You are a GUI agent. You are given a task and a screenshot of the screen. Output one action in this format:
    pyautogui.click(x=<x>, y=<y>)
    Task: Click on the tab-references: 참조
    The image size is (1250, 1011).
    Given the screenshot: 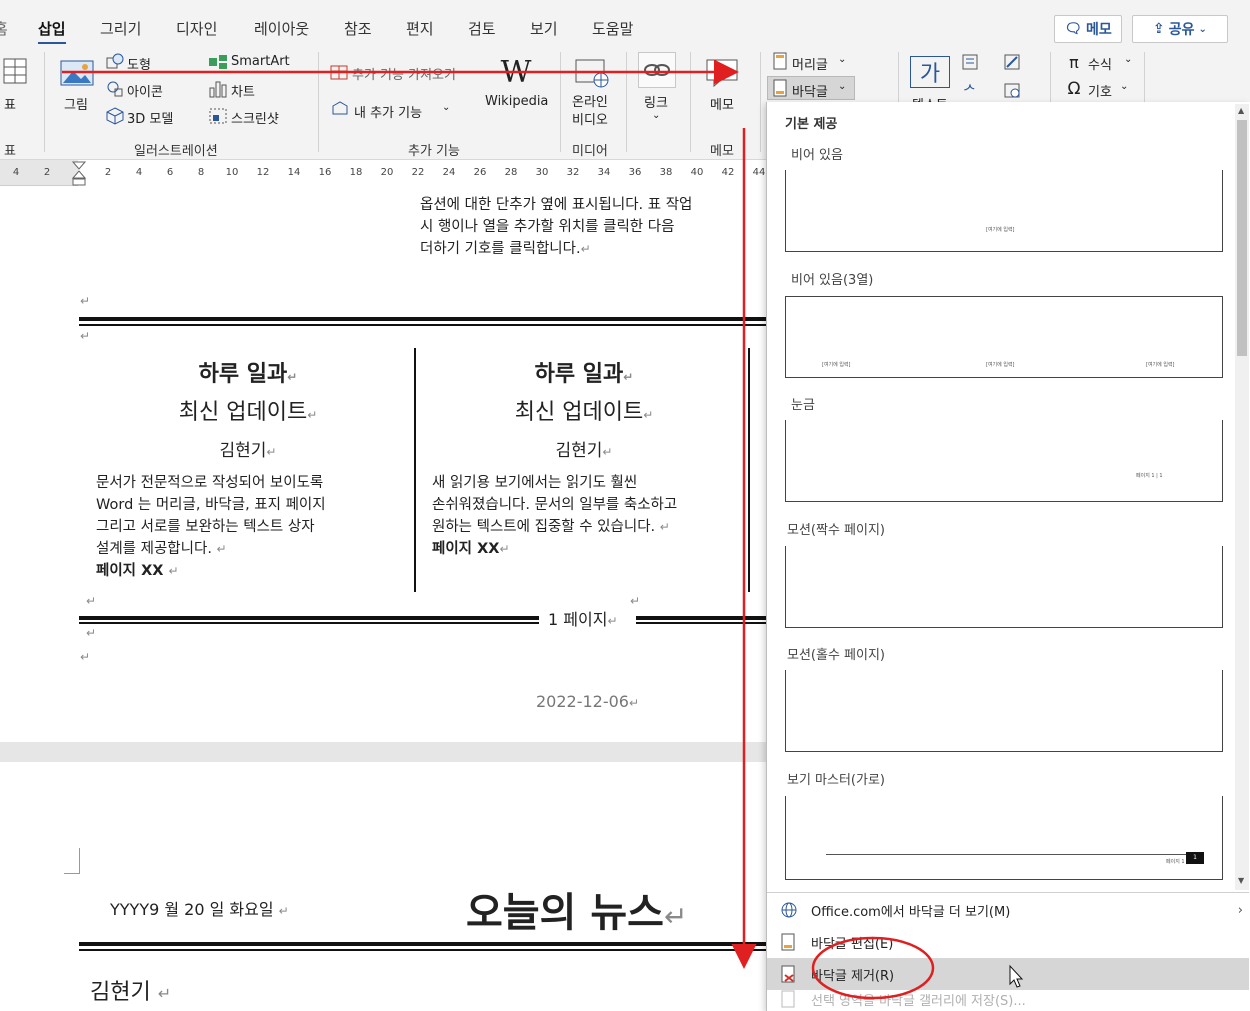 What is the action you would take?
    pyautogui.click(x=358, y=28)
    